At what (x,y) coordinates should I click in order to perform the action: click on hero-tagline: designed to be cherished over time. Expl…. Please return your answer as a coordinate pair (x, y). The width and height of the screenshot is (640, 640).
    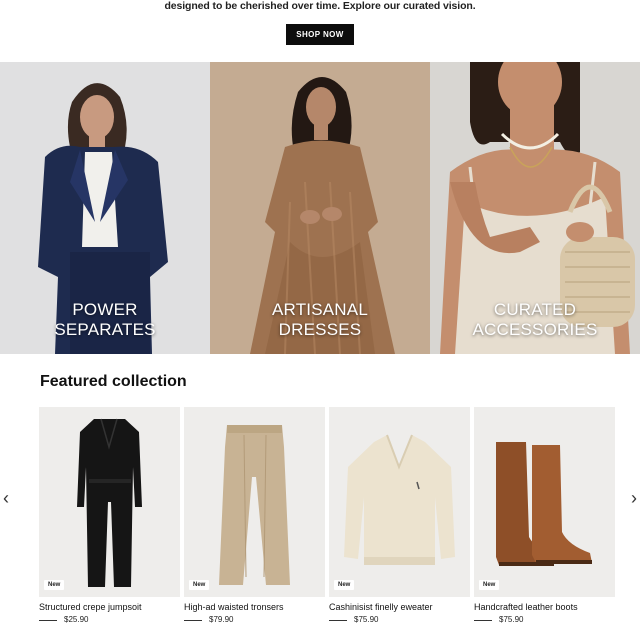
    Looking at the image, I should click on (320, 6).